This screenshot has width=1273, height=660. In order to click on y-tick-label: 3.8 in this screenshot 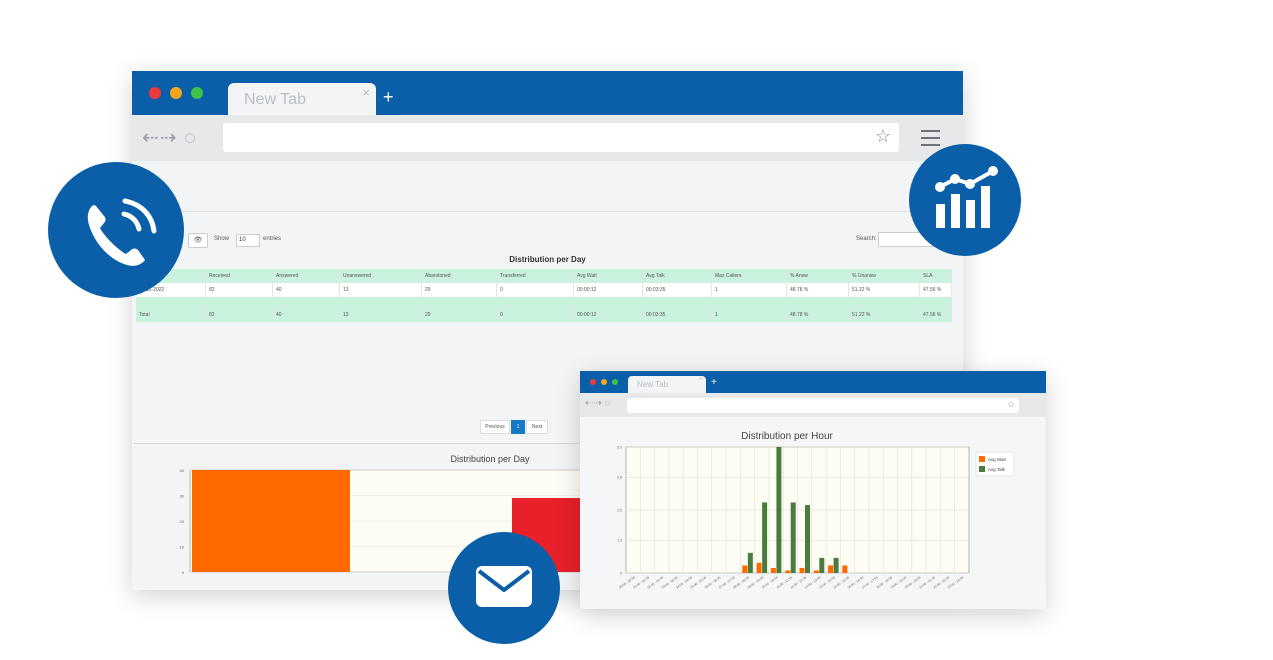, I will do `click(619, 478)`.